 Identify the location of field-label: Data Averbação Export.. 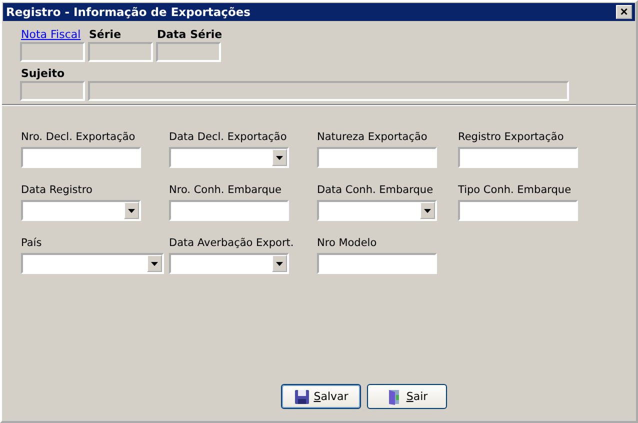
(232, 243).